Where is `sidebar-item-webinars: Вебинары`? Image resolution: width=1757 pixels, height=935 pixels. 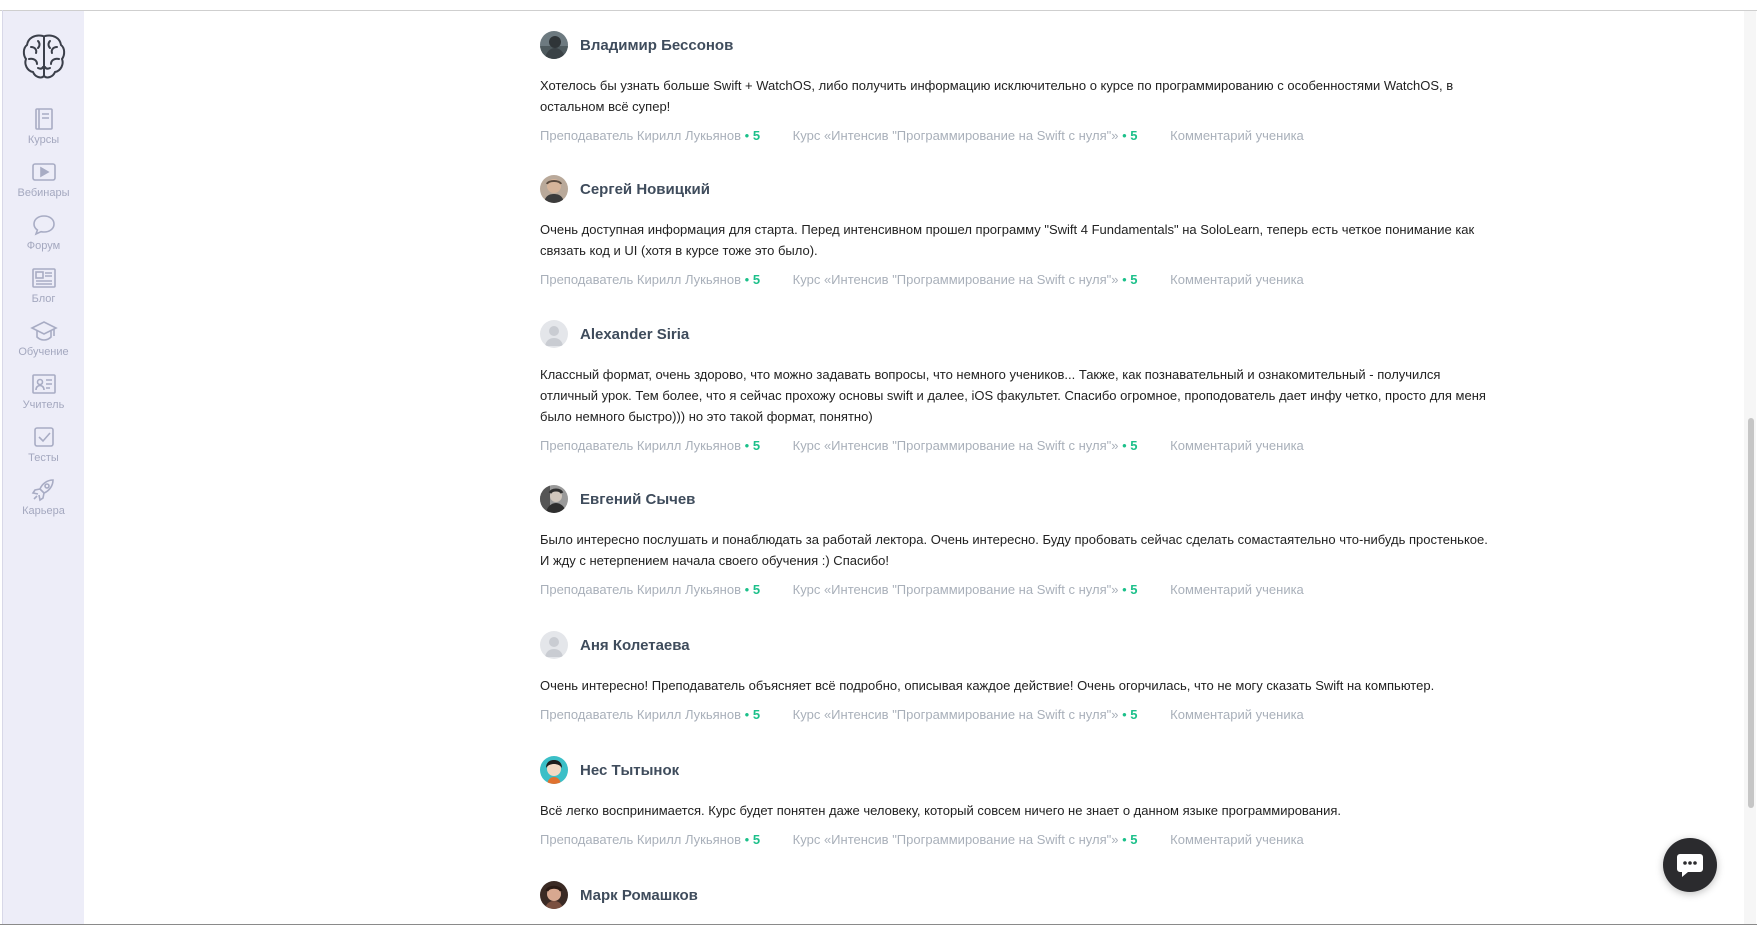 sidebar-item-webinars: Вебинары is located at coordinates (43, 179).